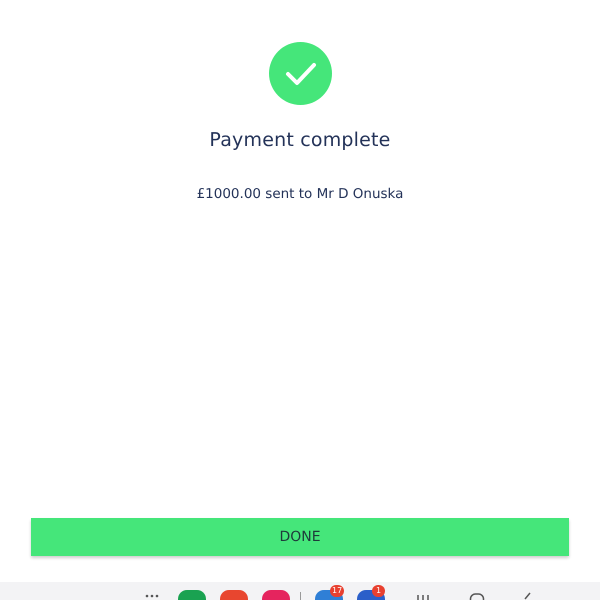 The width and height of the screenshot is (600, 600). Describe the element at coordinates (300, 537) in the screenshot. I see `done-button: DONE` at that location.